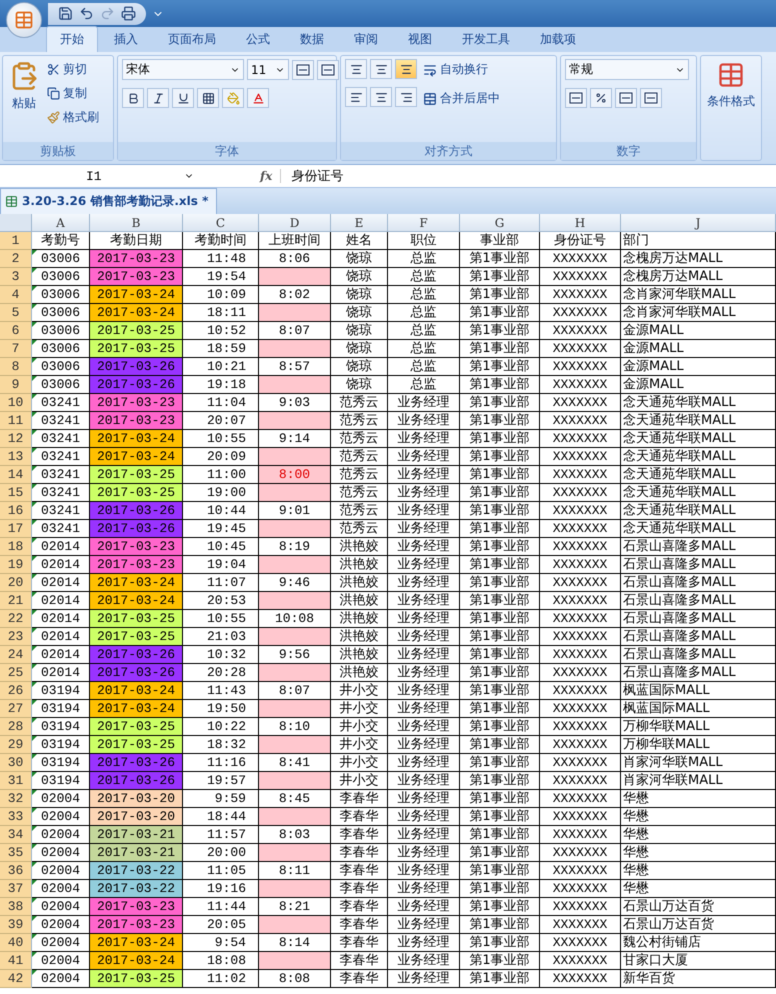  I want to click on row-header: 35, so click(16, 853).